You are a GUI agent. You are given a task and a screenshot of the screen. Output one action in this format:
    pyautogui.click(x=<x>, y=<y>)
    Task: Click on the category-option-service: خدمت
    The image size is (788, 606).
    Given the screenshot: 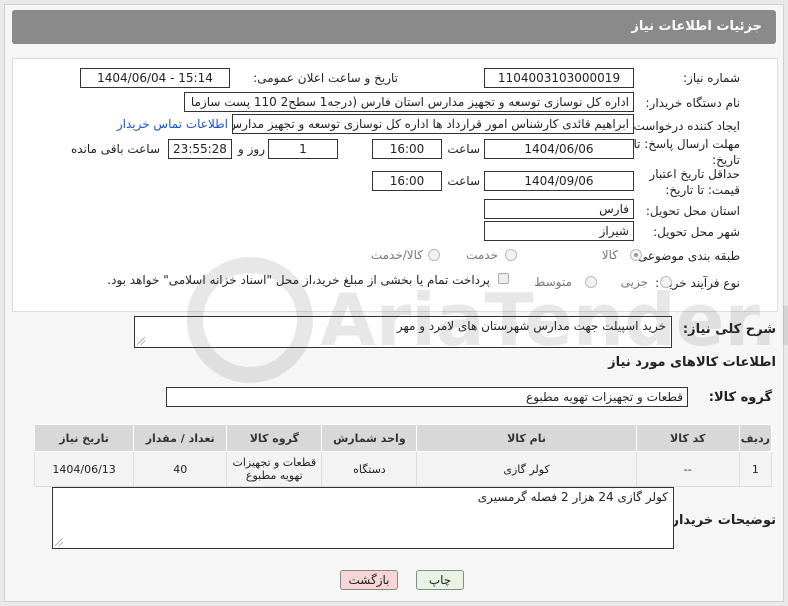 What is the action you would take?
    pyautogui.click(x=482, y=255)
    